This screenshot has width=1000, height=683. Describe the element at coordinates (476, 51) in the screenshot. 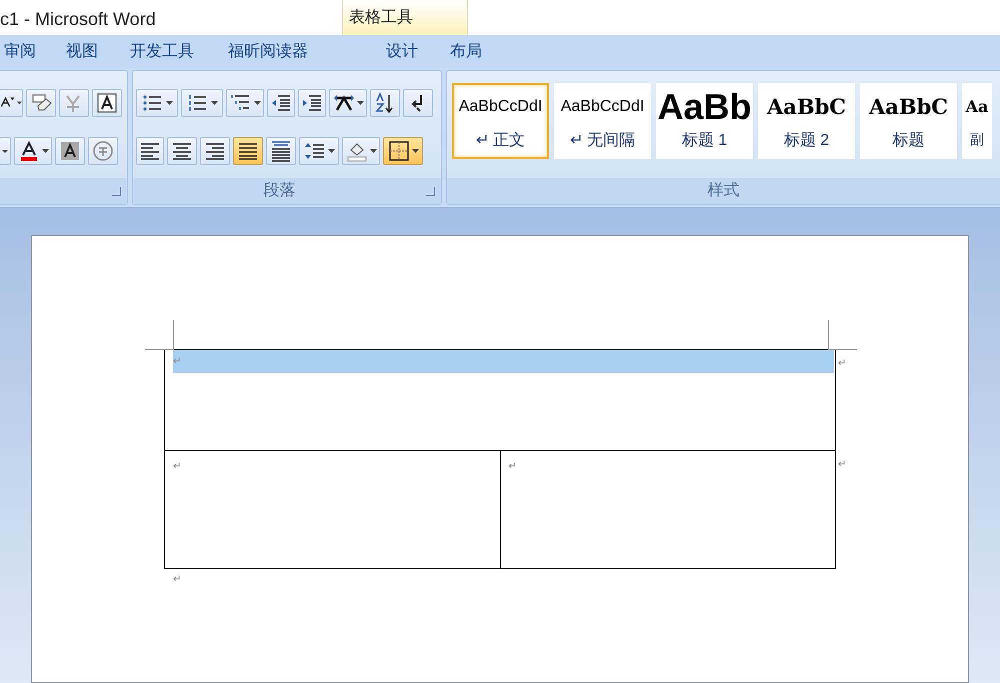

I see `ribbon-tab: 布局` at that location.